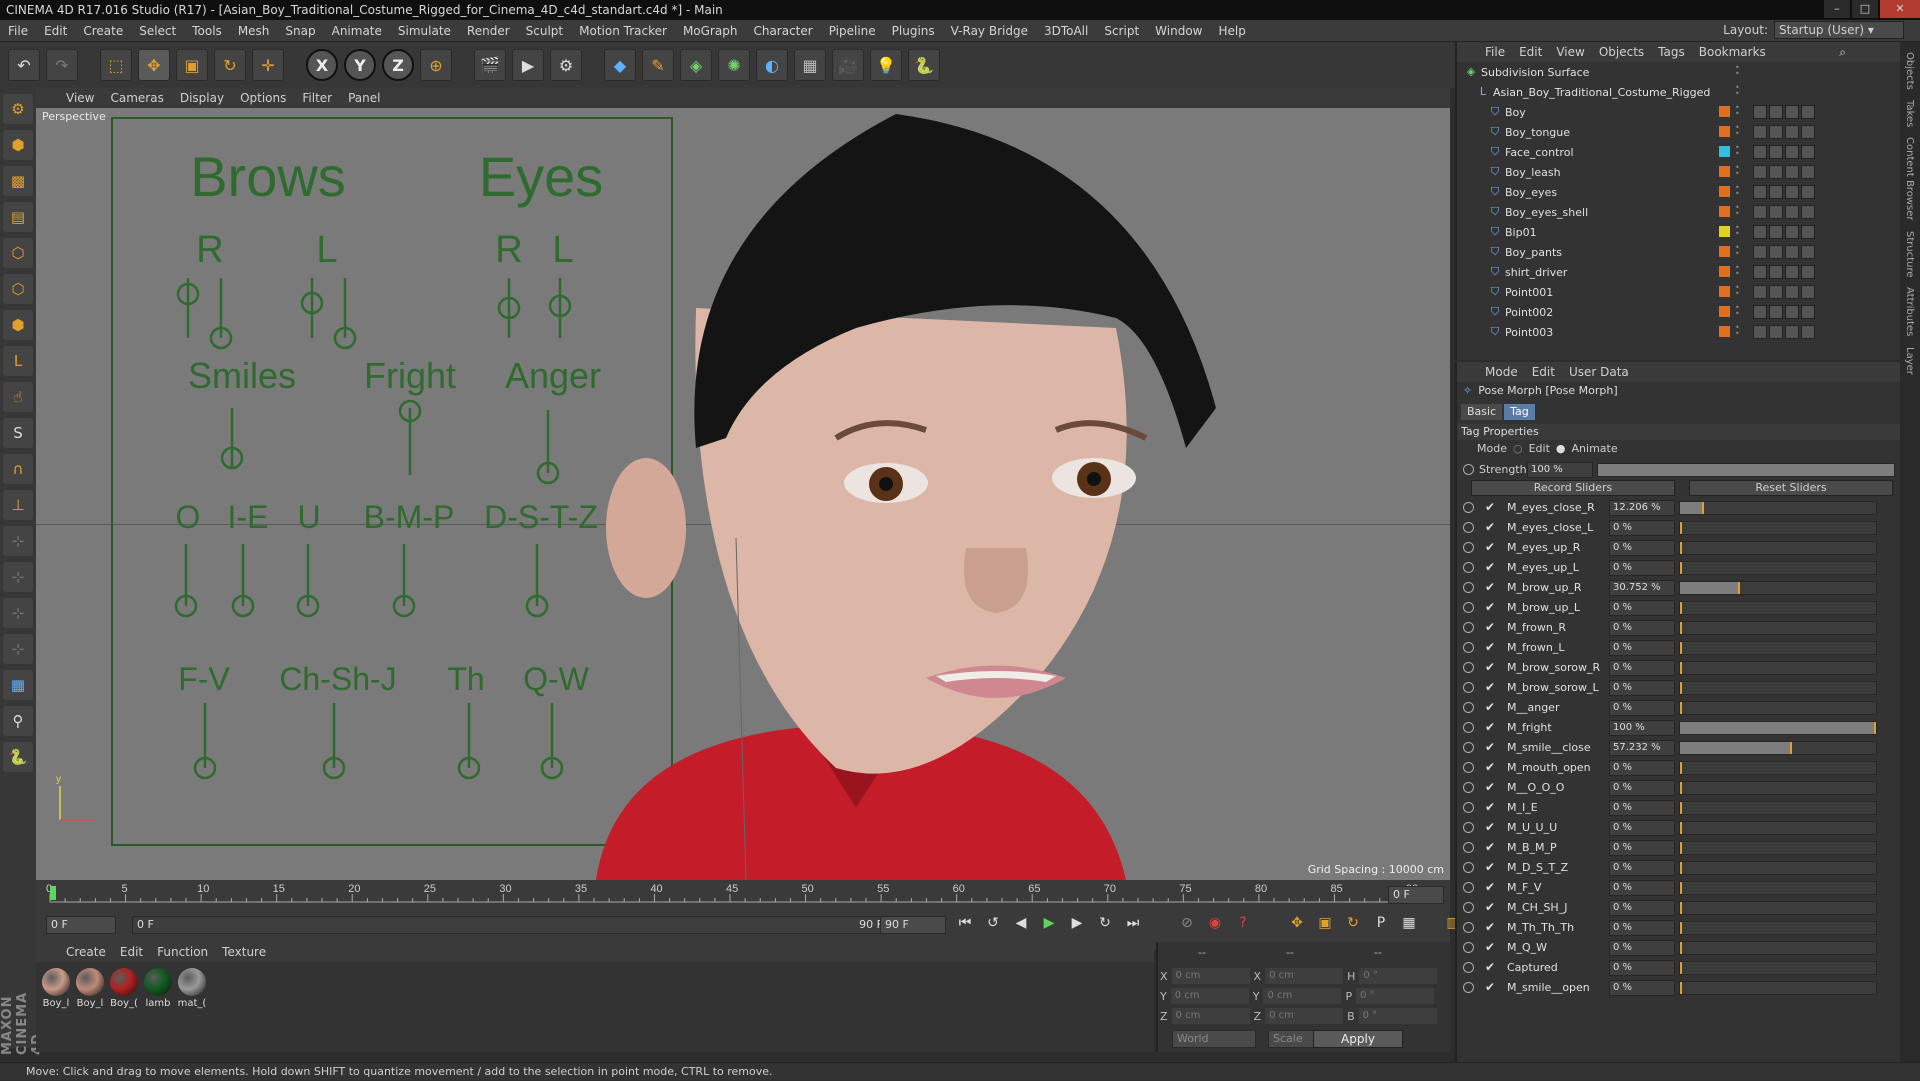 This screenshot has height=1081, width=1920. Describe the element at coordinates (782, 31) in the screenshot. I see `menu-character: Character` at that location.